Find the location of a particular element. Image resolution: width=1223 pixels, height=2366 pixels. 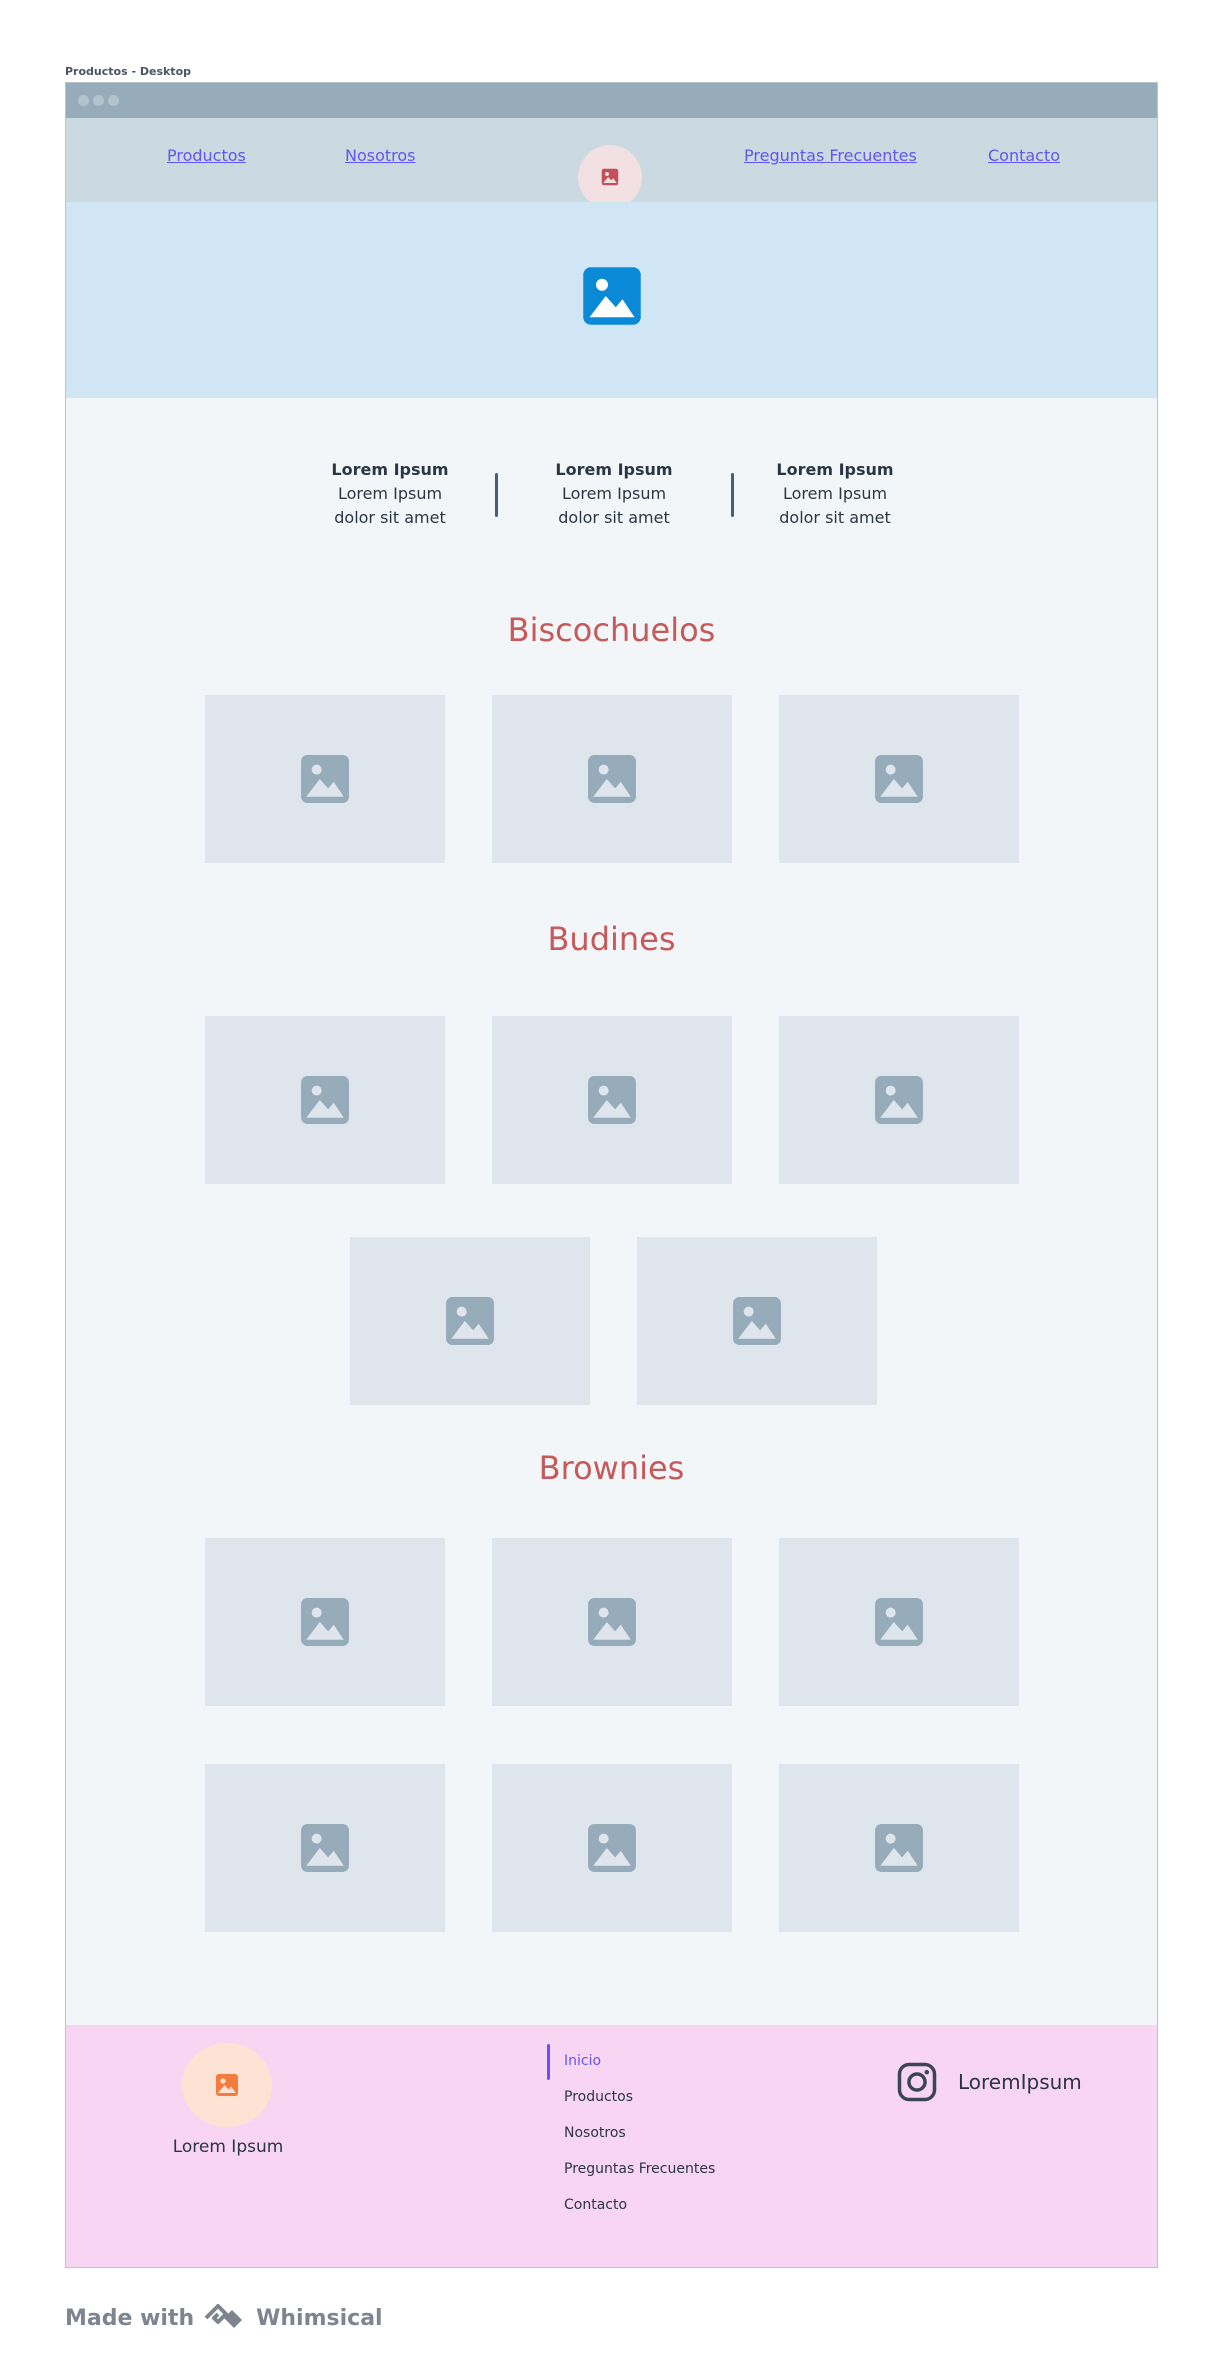

footer-link-inicio: Inicio is located at coordinates (582, 2061).